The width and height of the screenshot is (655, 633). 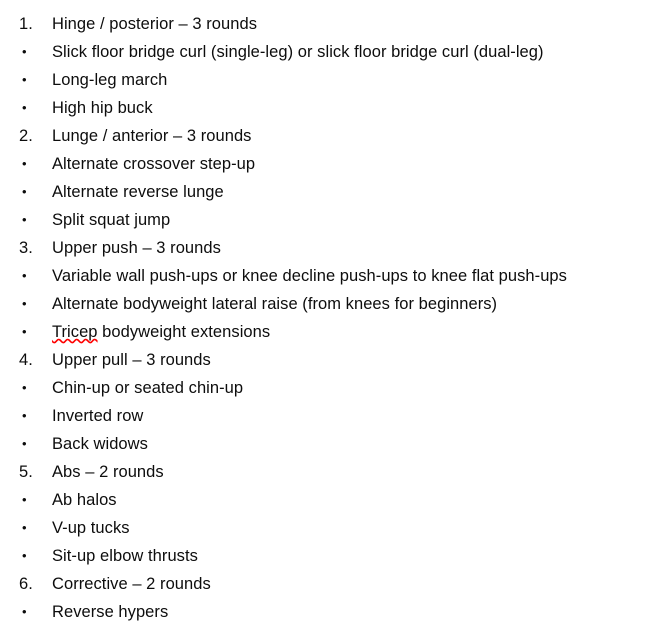 What do you see at coordinates (125, 556) in the screenshot?
I see `list-item-text: Sit-up elbow thrusts` at bounding box center [125, 556].